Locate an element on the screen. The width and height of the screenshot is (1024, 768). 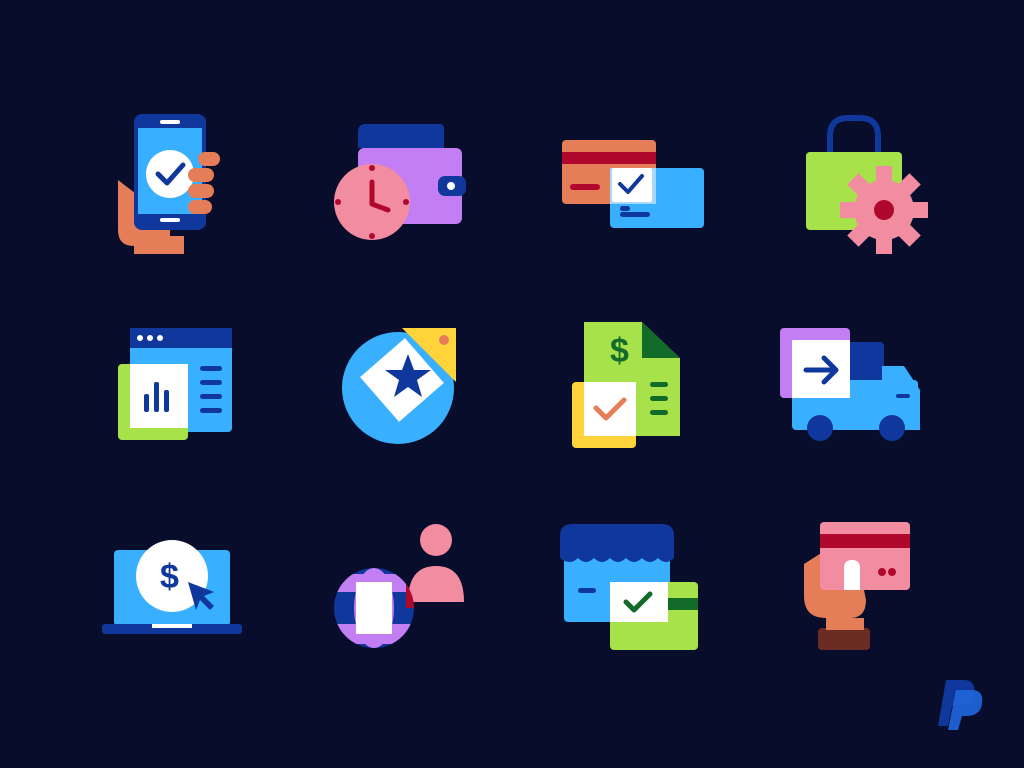
shopping-bag-settings-icon is located at coordinates (884, 192).